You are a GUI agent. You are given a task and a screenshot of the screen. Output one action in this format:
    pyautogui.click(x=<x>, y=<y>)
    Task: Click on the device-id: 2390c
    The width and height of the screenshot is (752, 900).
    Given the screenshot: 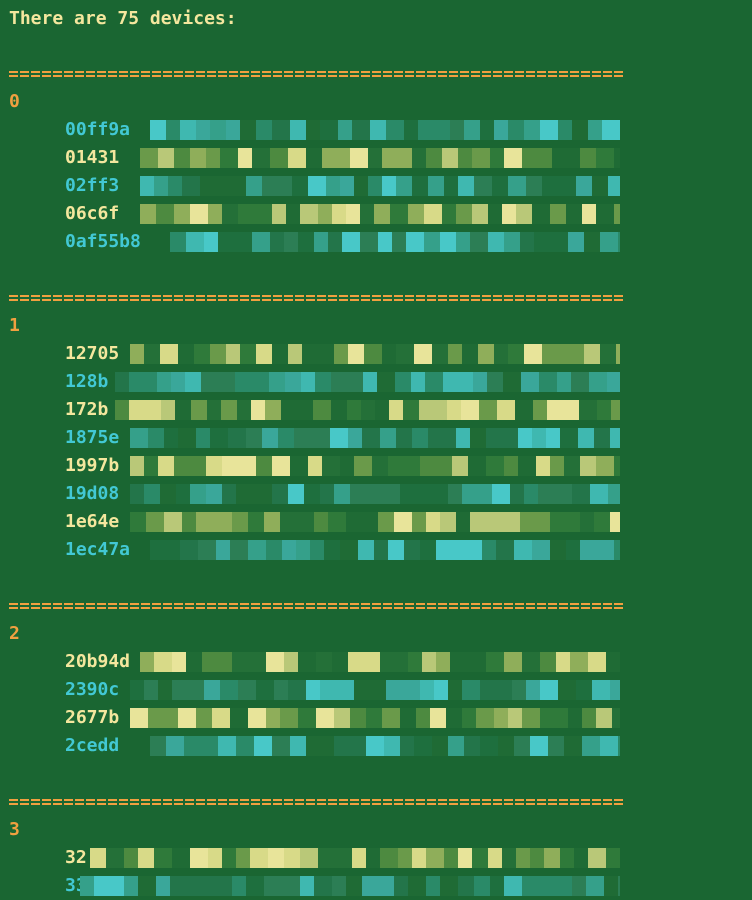 What is the action you would take?
    pyautogui.click(x=92, y=690)
    